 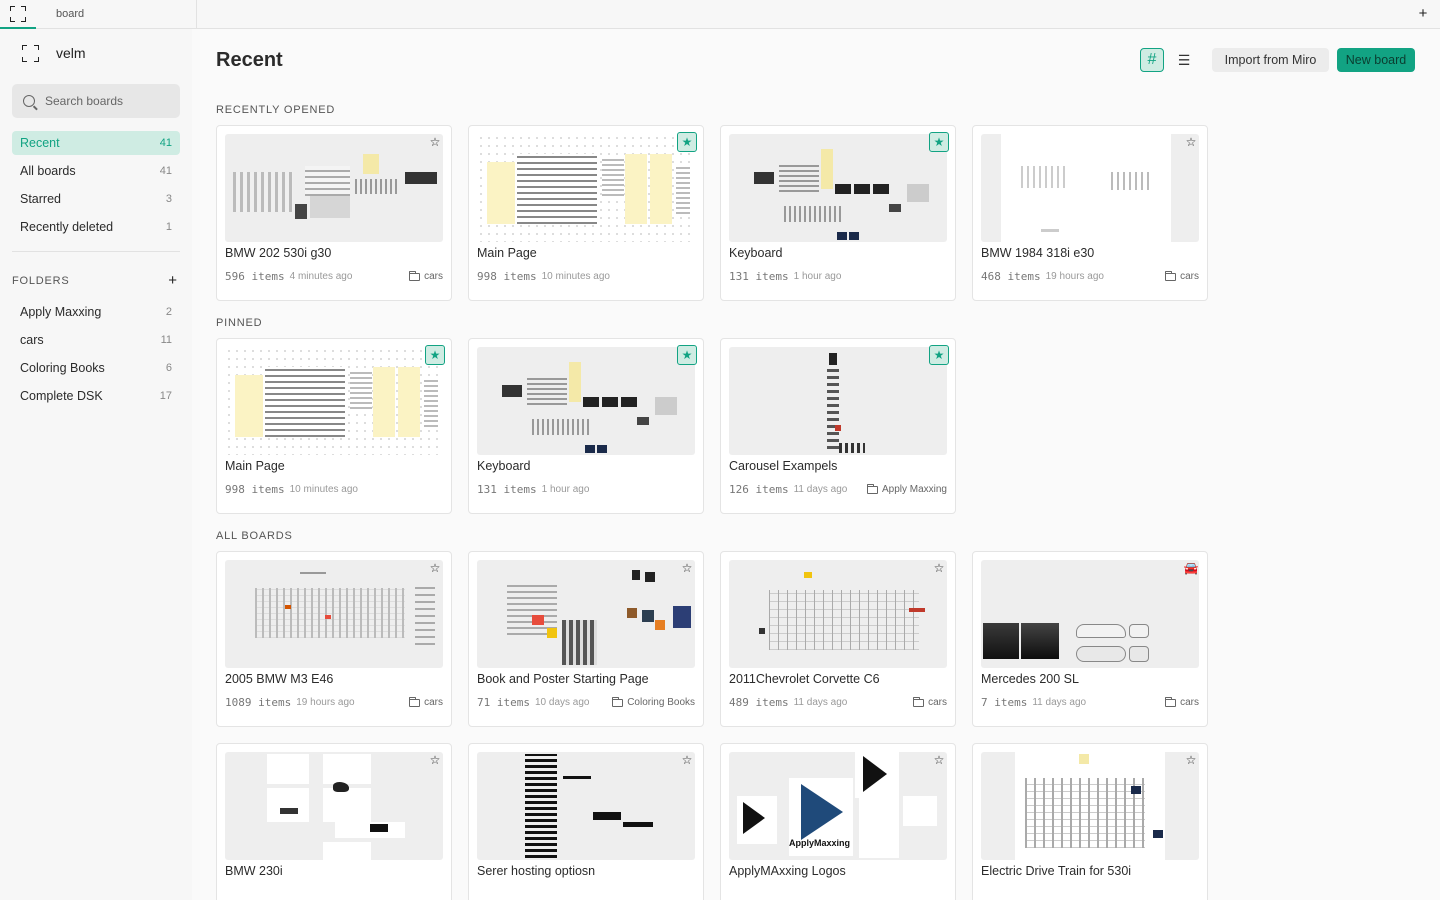 What do you see at coordinates (30, 53) in the screenshot?
I see `frame-logo-icon` at bounding box center [30, 53].